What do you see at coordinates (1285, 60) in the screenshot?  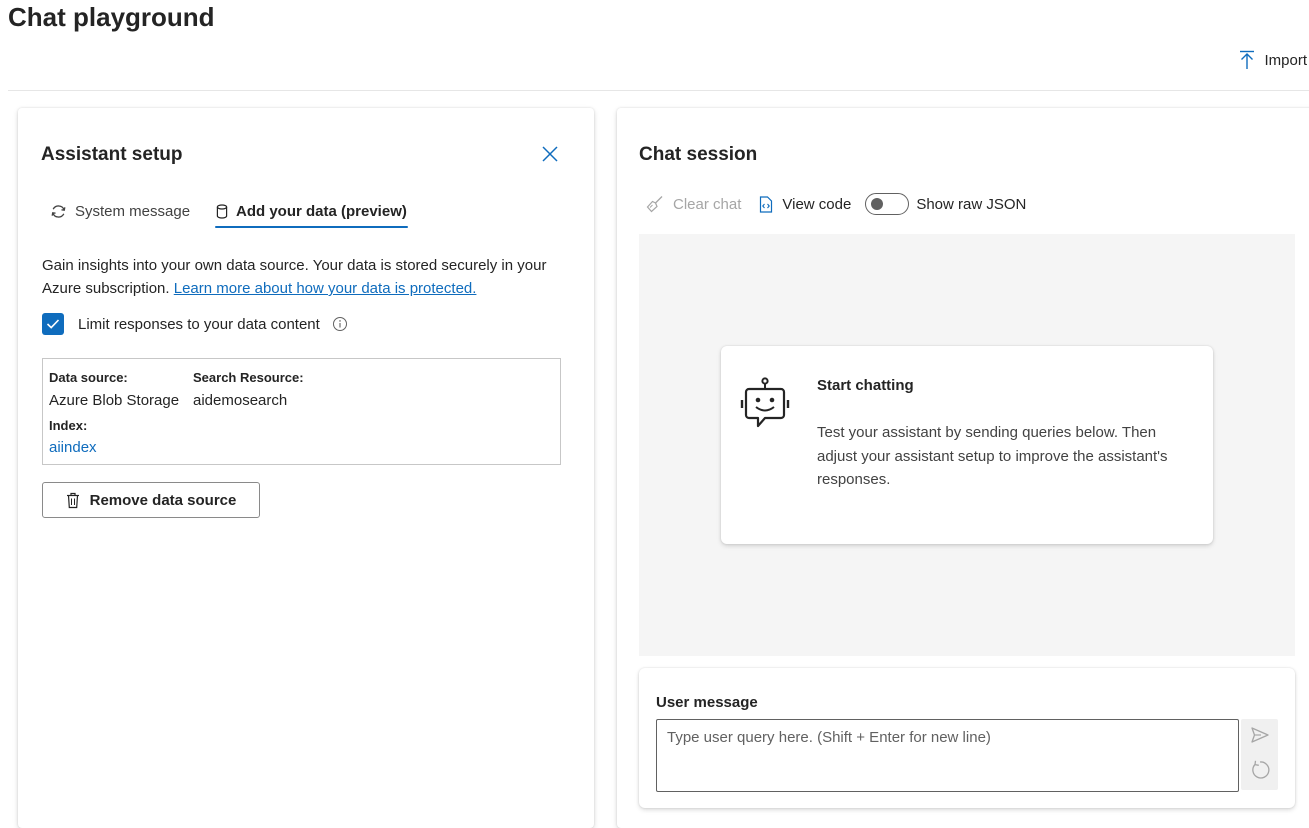 I see `import-label: Import` at bounding box center [1285, 60].